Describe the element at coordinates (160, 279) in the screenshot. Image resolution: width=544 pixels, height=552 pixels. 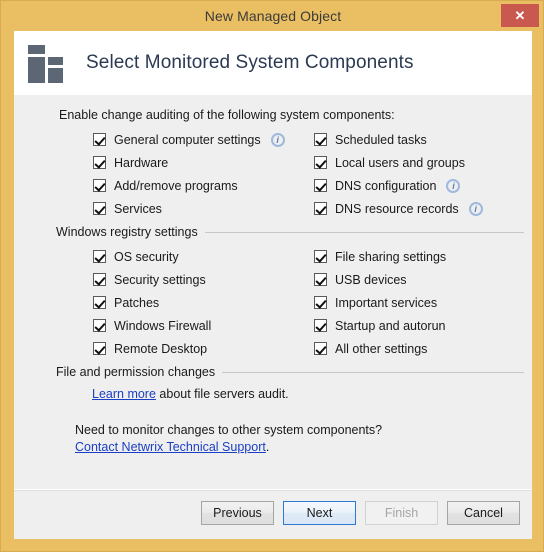
I see `checkbox-label-security-settings: Security settings` at that location.